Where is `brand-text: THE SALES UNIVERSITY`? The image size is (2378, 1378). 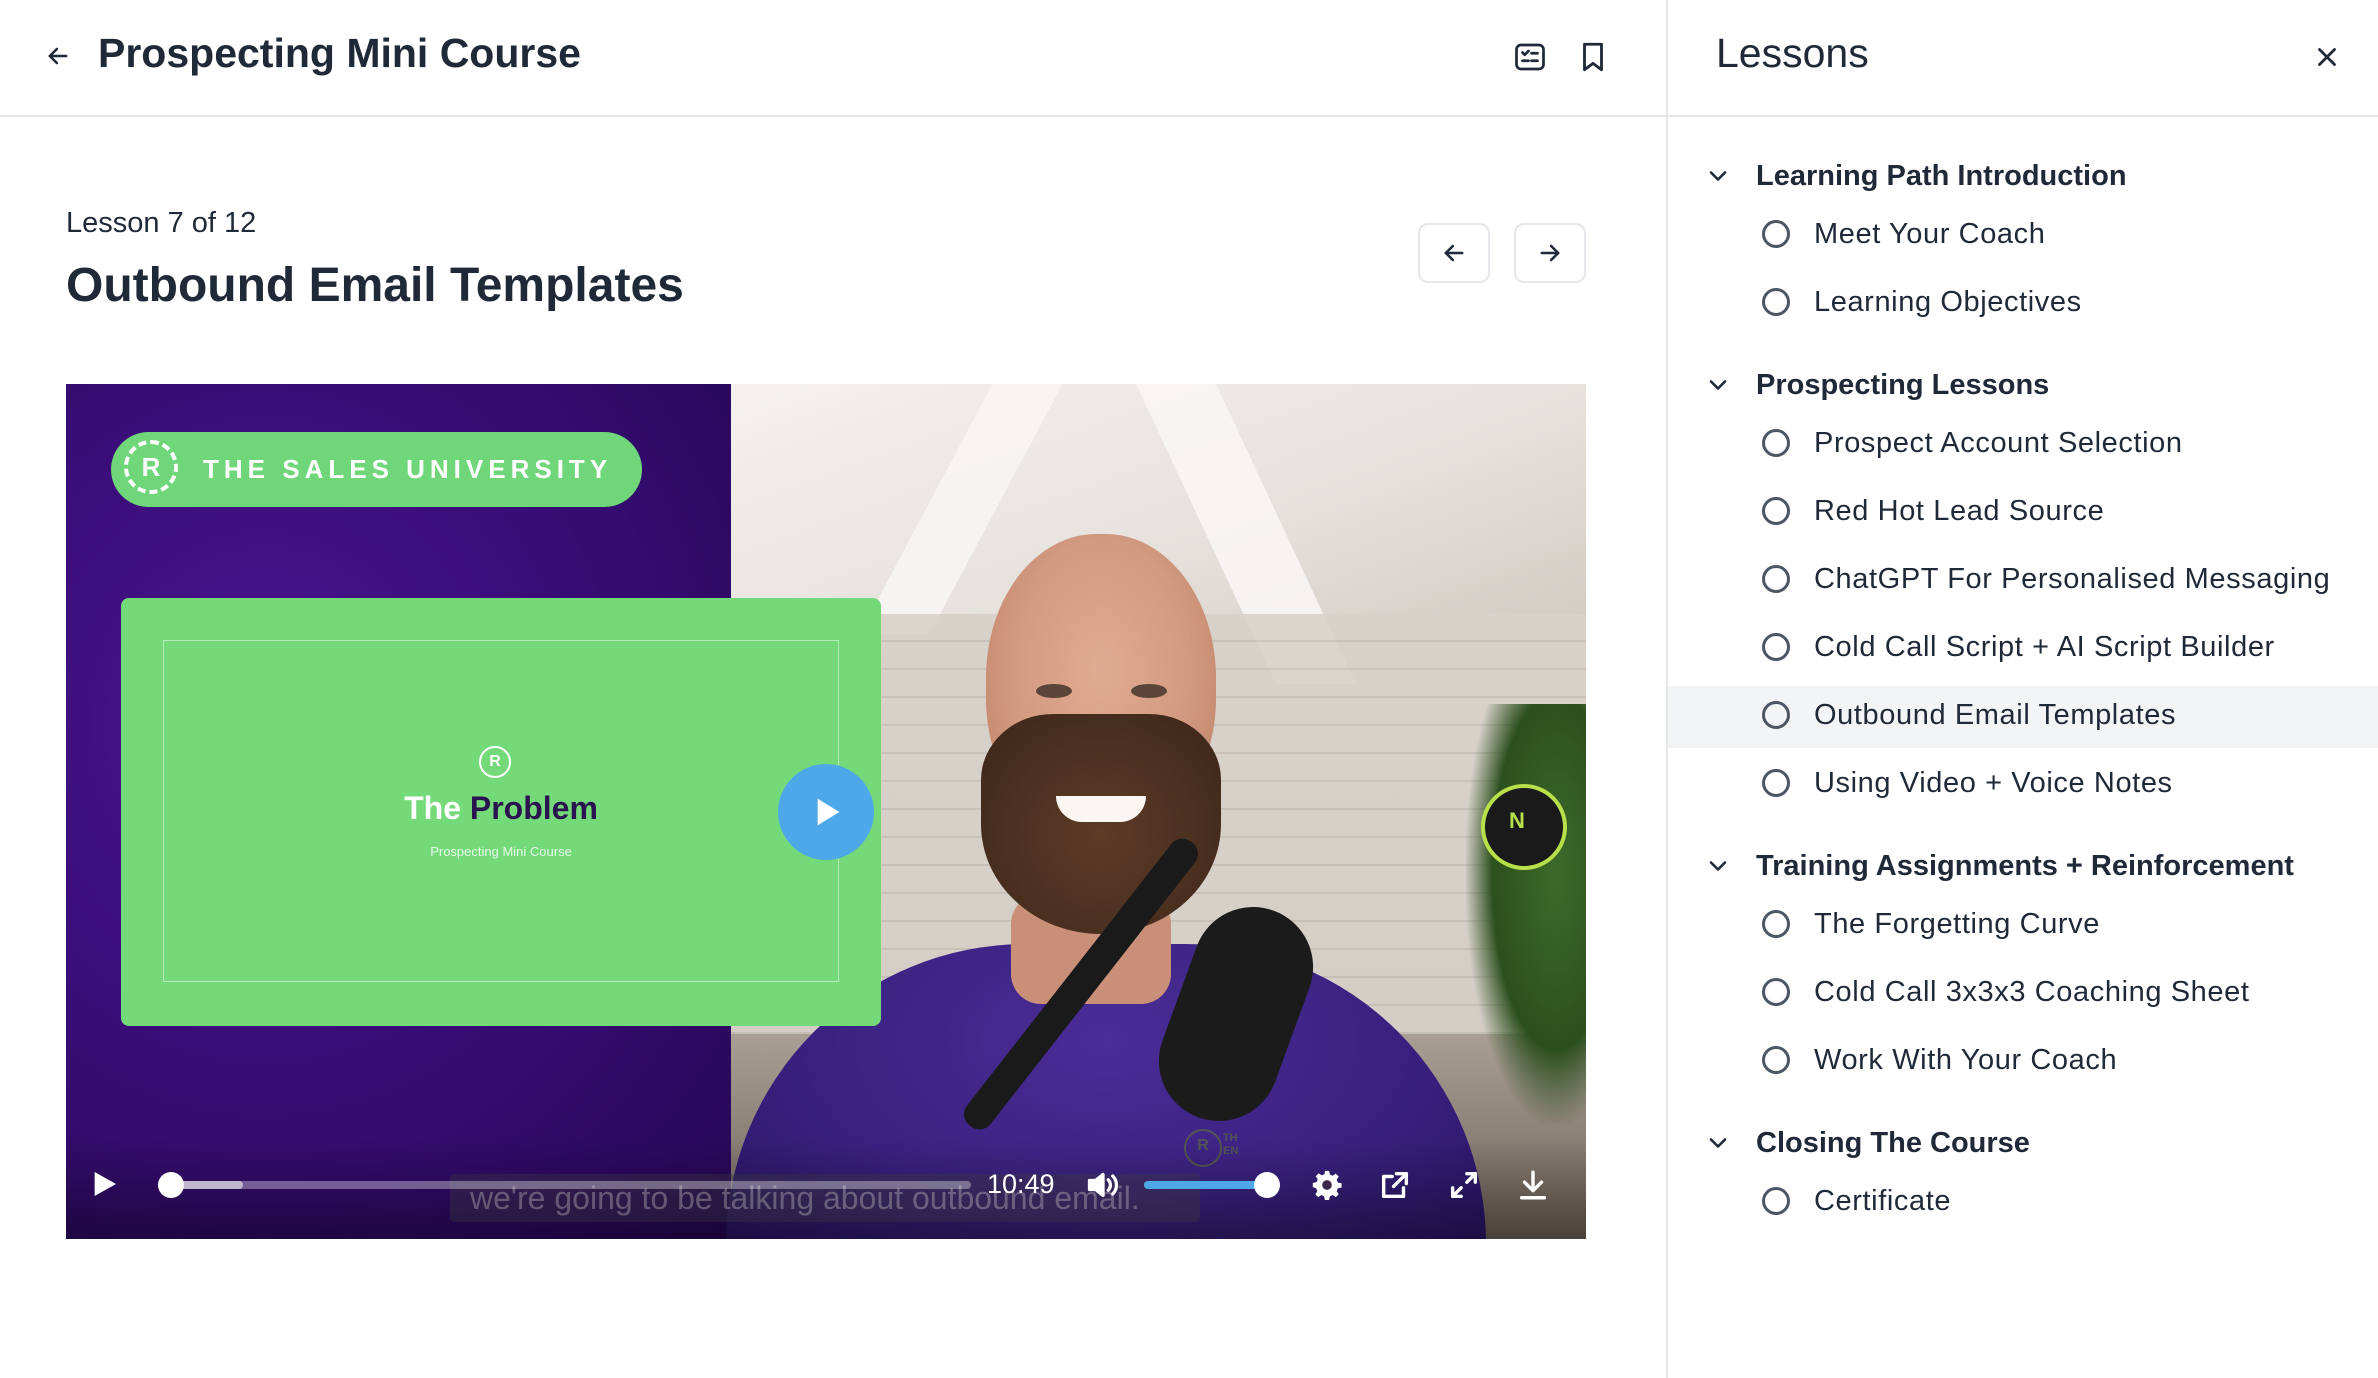
brand-text: THE SALES UNIVERSITY is located at coordinates (408, 469).